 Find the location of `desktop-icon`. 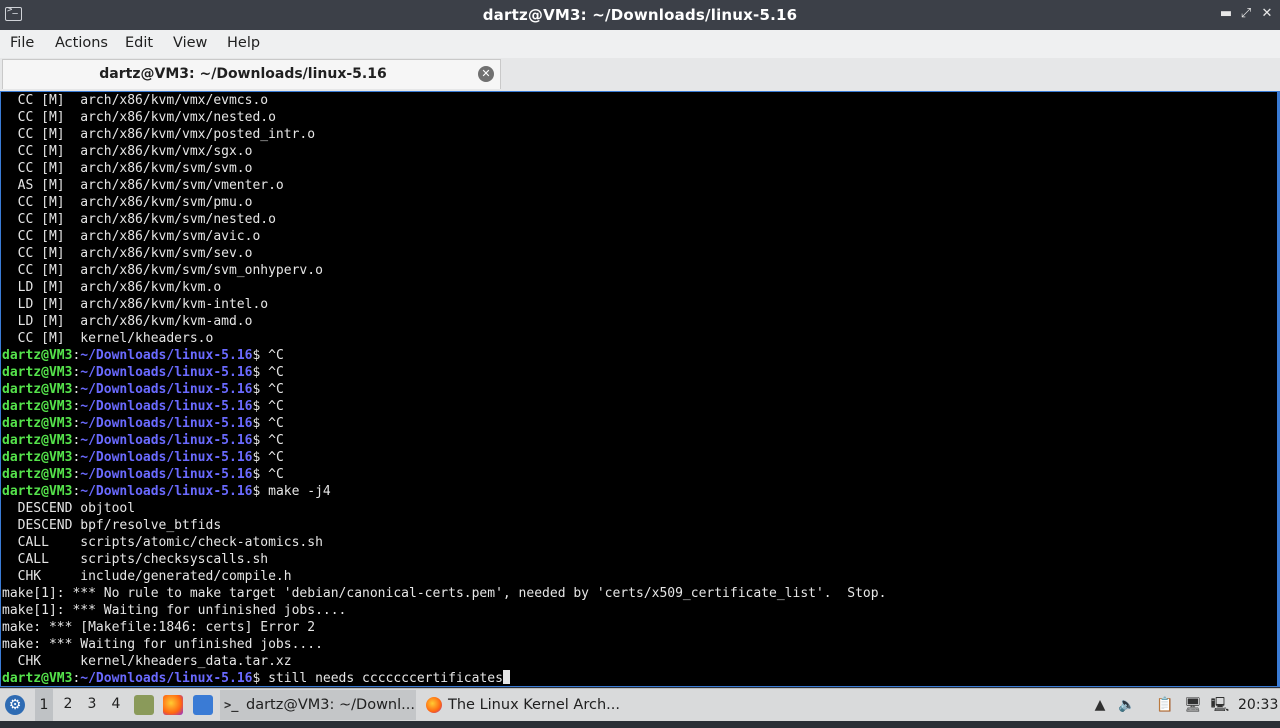

desktop-icon is located at coordinates (203, 705).